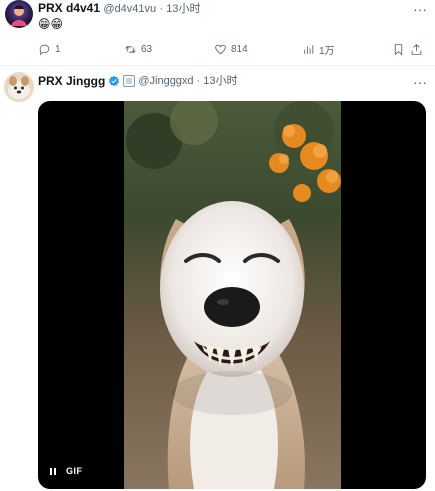 The width and height of the screenshot is (435, 491). Describe the element at coordinates (258, 49) in the screenshot. I see `like-button: 814` at that location.